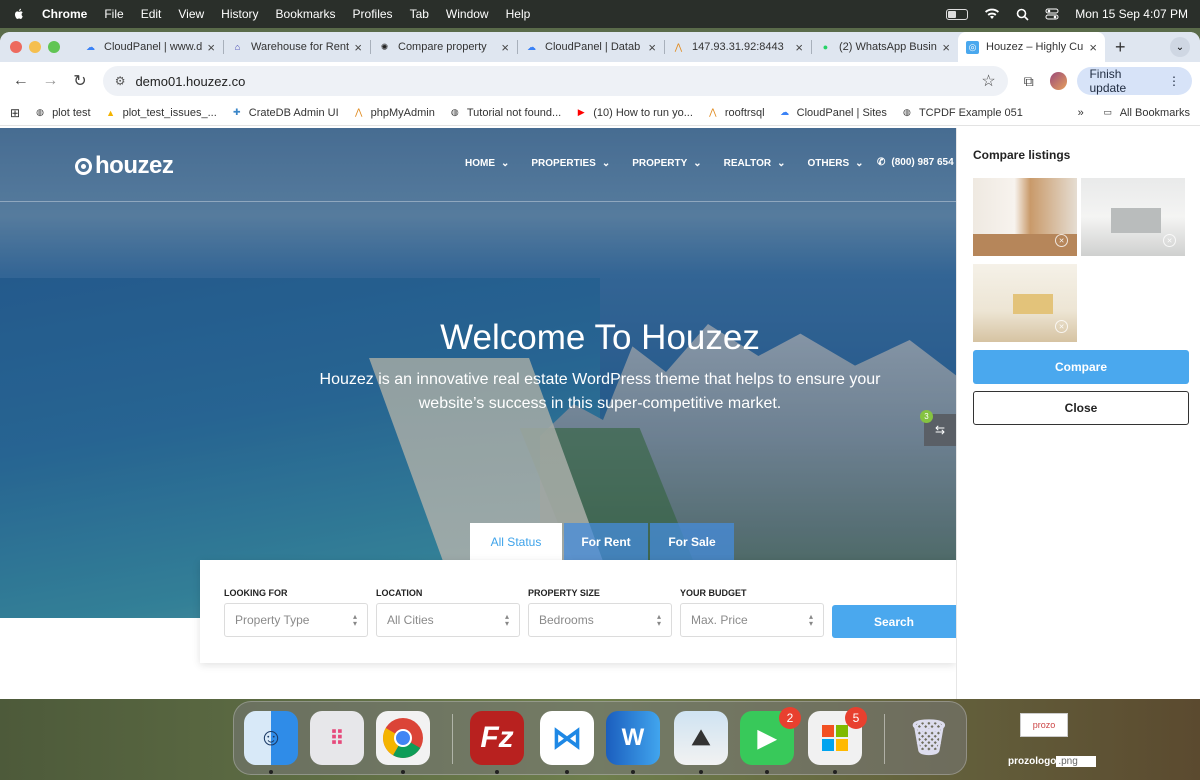  I want to click on tab-for-rent: For Rent, so click(606, 542).